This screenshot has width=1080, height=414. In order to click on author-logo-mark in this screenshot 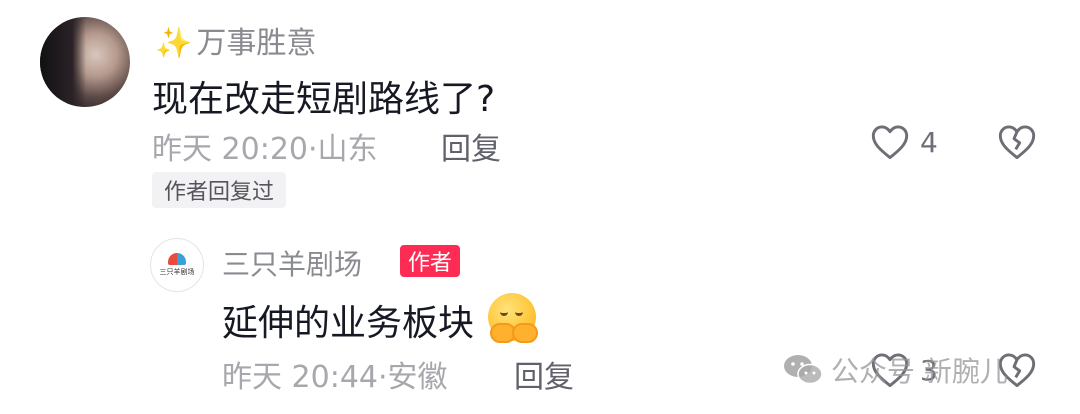, I will do `click(177, 259)`.